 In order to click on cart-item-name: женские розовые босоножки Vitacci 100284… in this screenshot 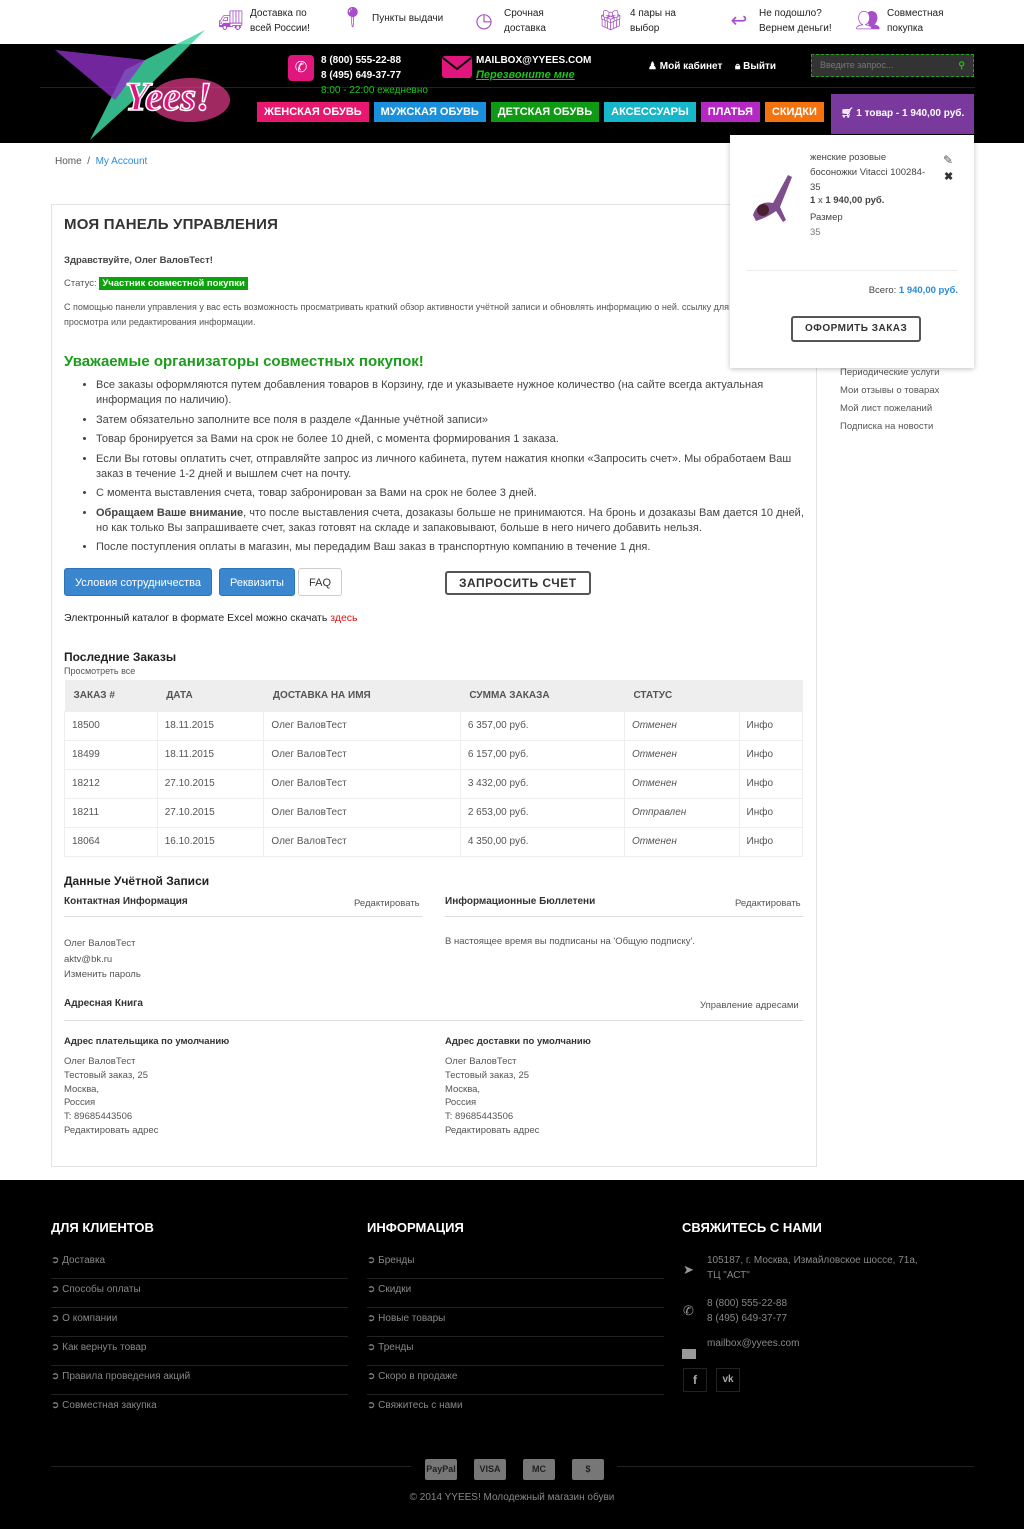, I will do `click(872, 172)`.